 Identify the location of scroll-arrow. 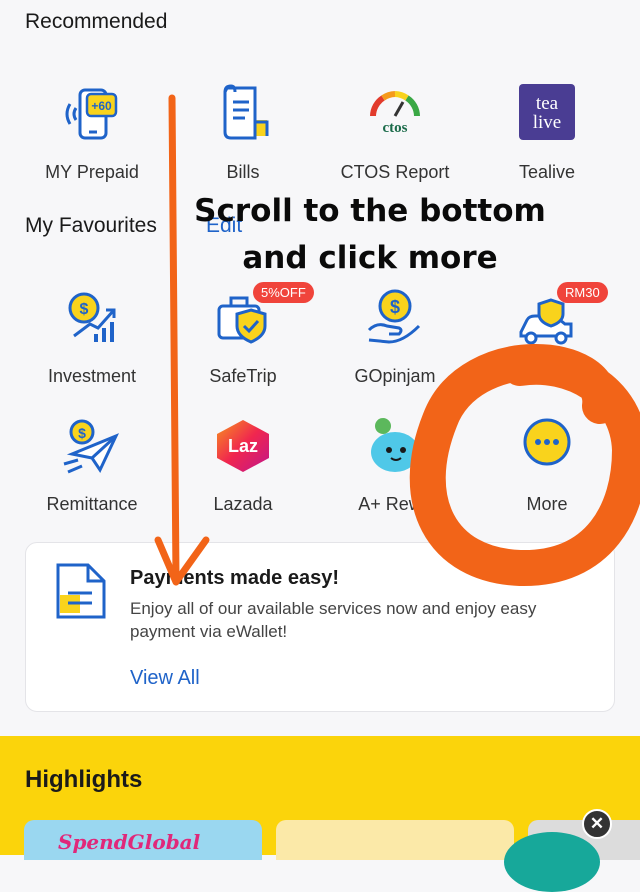
(182, 340).